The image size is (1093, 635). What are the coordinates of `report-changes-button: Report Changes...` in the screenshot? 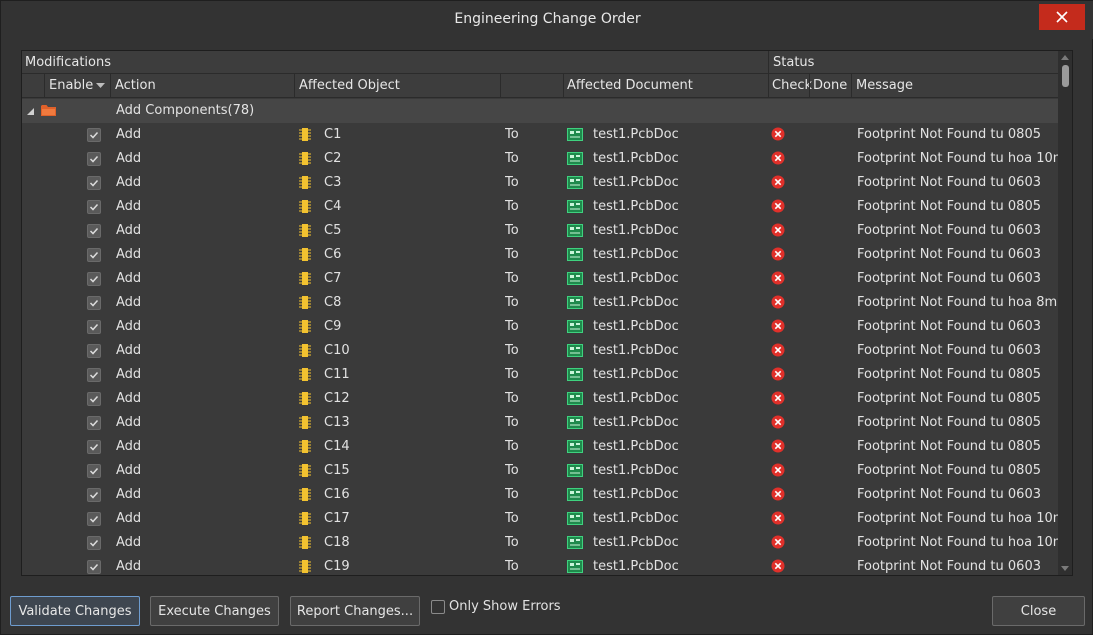 It's located at (355, 611).